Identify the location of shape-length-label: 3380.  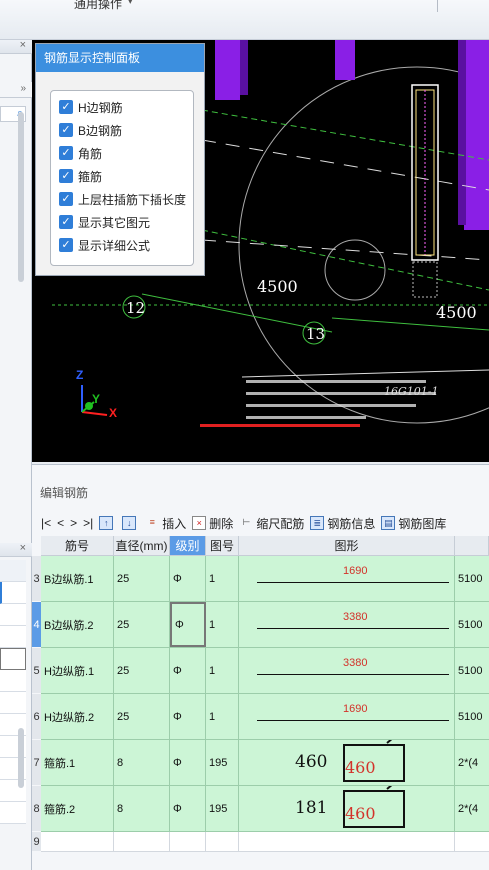
(355, 617).